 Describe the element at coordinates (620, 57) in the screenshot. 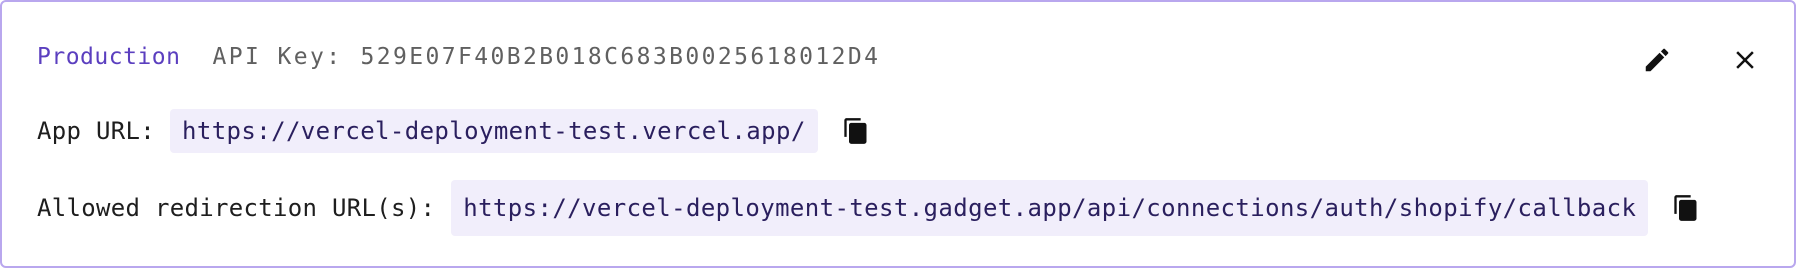

I see `api-key-value: 529E07F40B2B018C683B0025618012D4` at that location.